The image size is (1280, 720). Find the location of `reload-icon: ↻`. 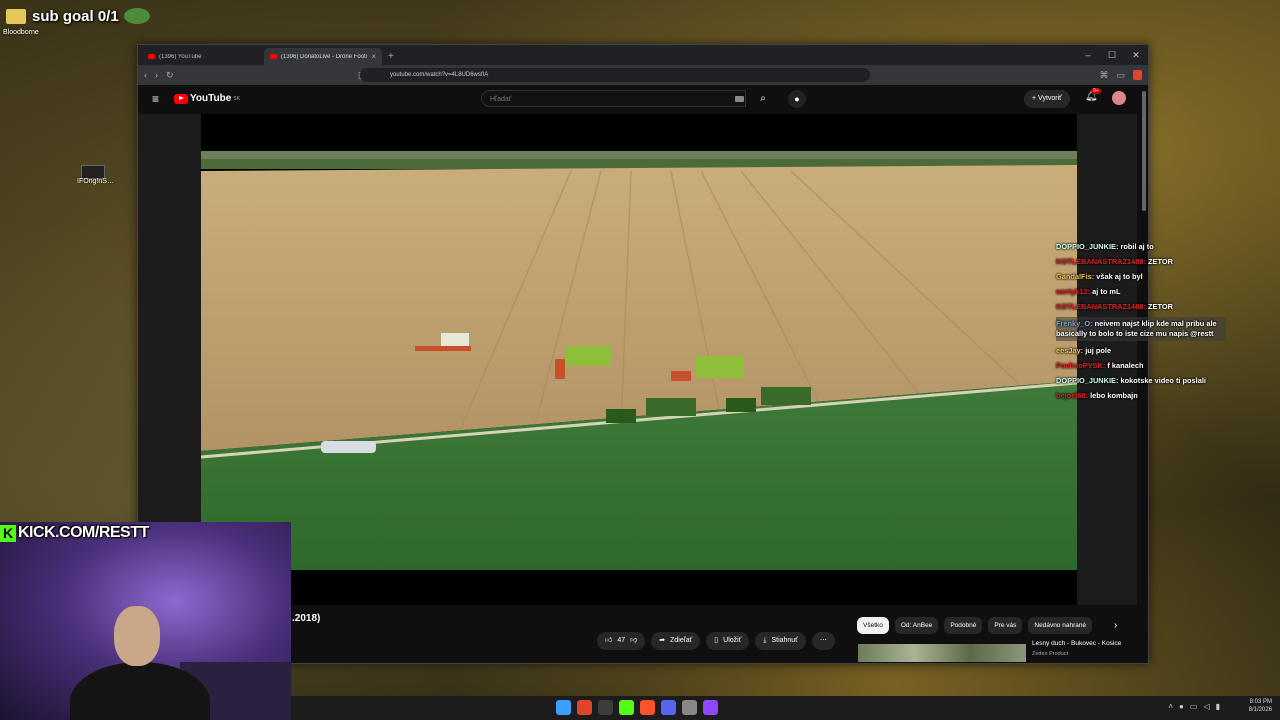

reload-icon: ↻ is located at coordinates (170, 75).